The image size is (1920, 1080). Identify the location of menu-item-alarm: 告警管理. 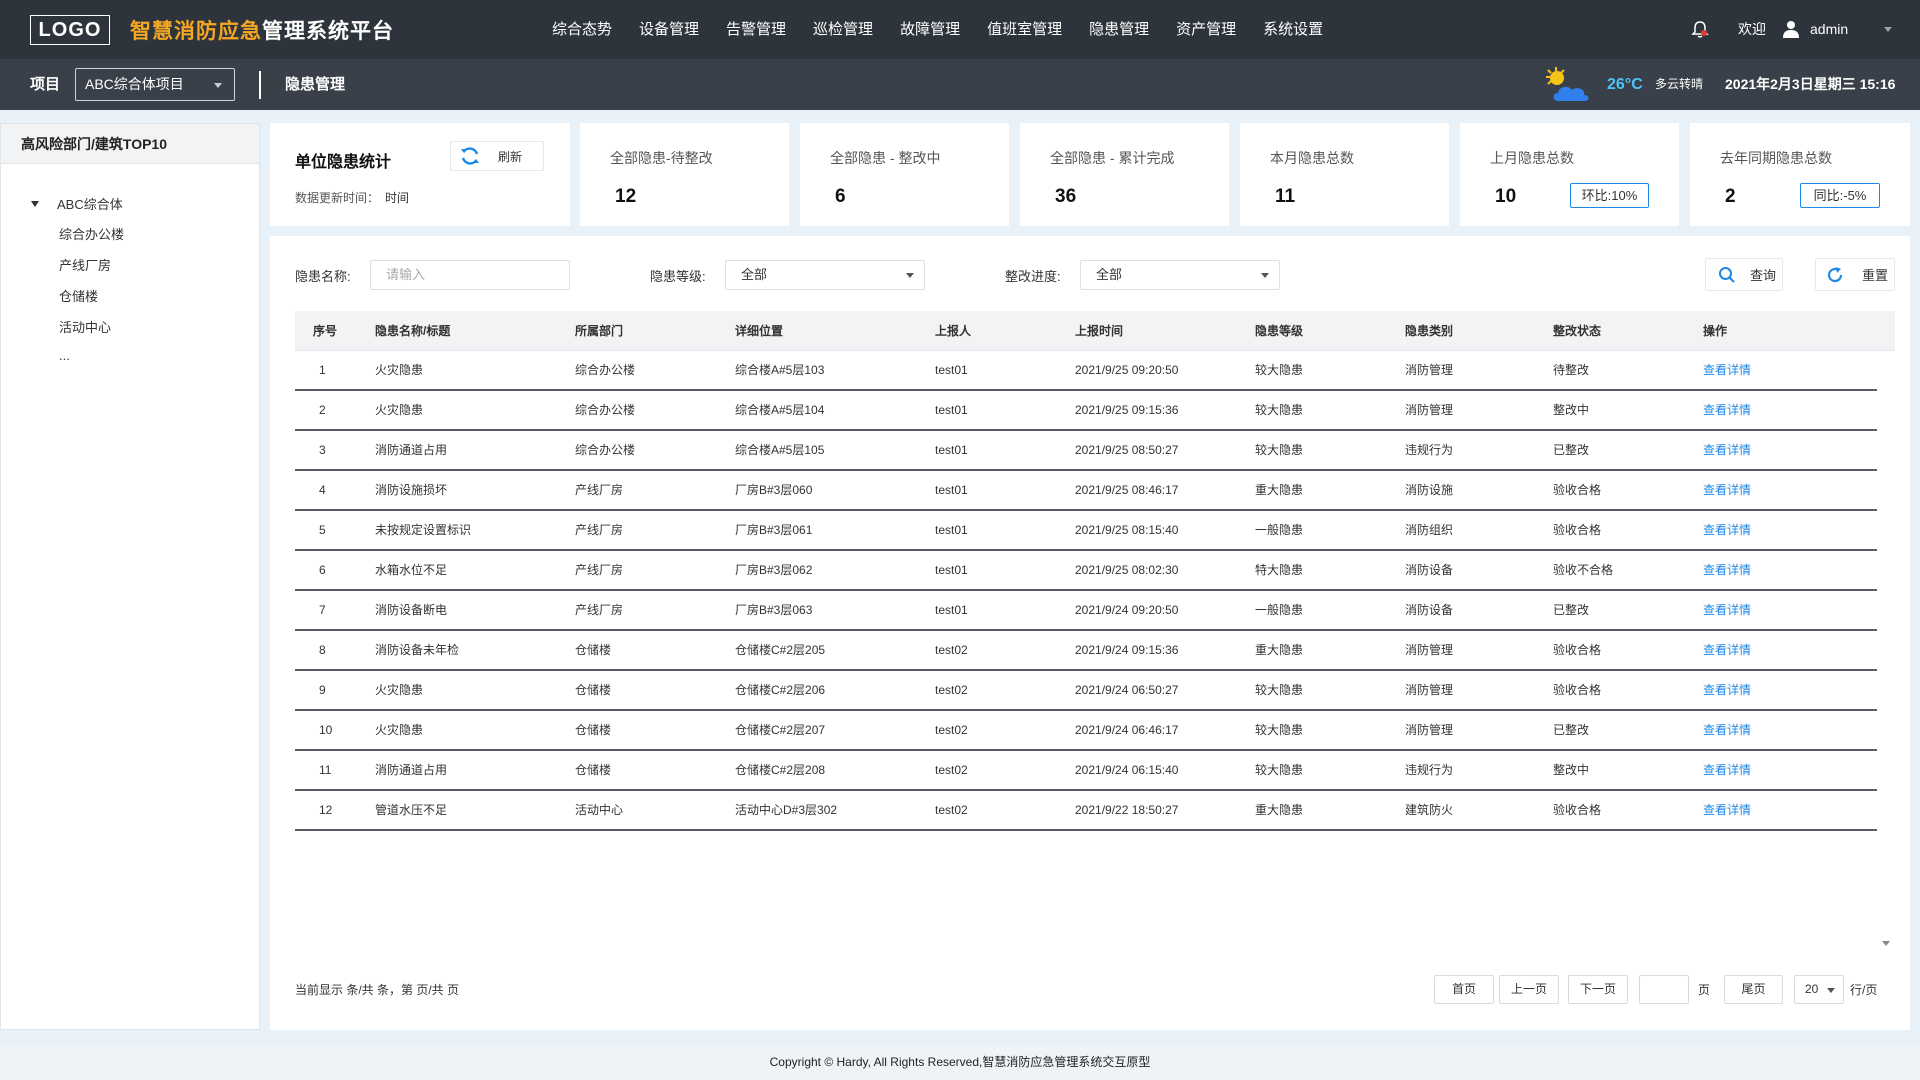
(756, 29).